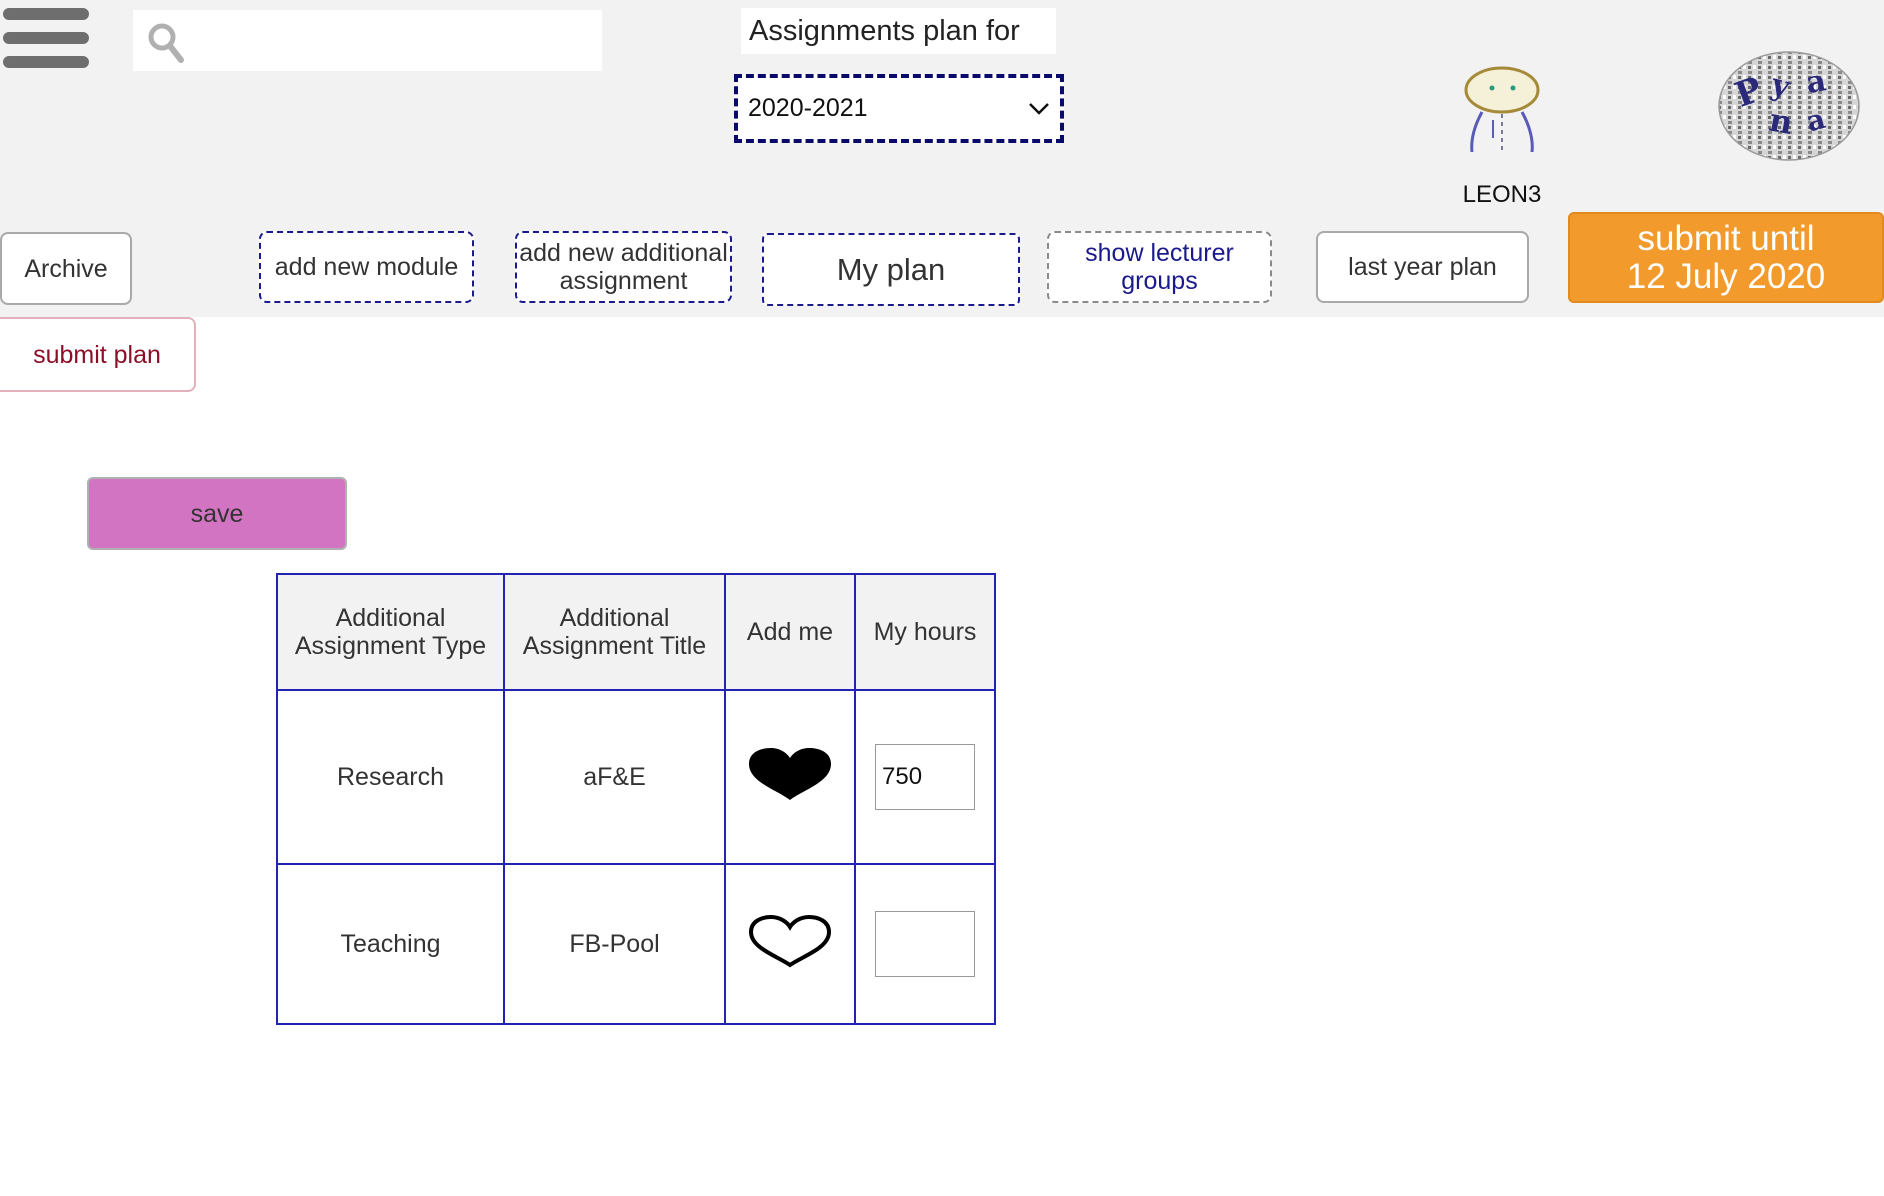 This screenshot has width=1884, height=1196. I want to click on user-avatar-icon, so click(1502, 110).